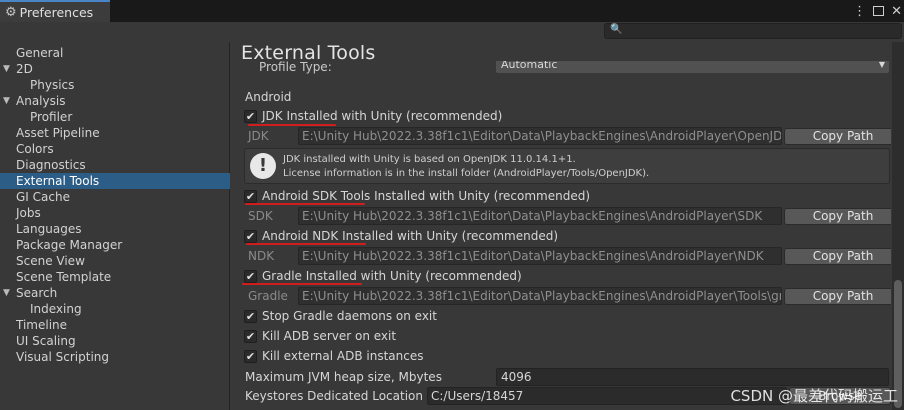 The image size is (904, 410). Describe the element at coordinates (261, 256) in the screenshot. I see `ndk-path-label: NDK` at that location.